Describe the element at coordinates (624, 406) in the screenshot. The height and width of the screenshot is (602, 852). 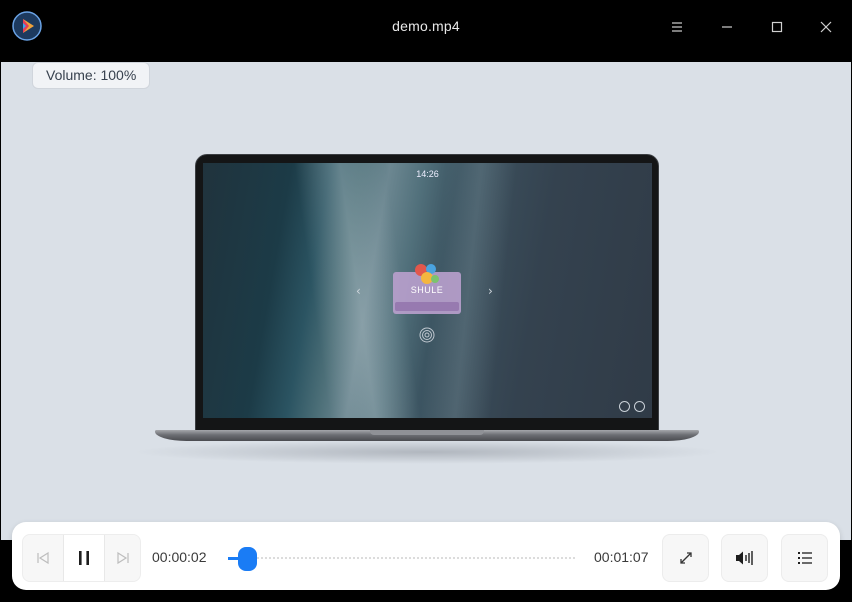
I see `user-switch-icon` at that location.